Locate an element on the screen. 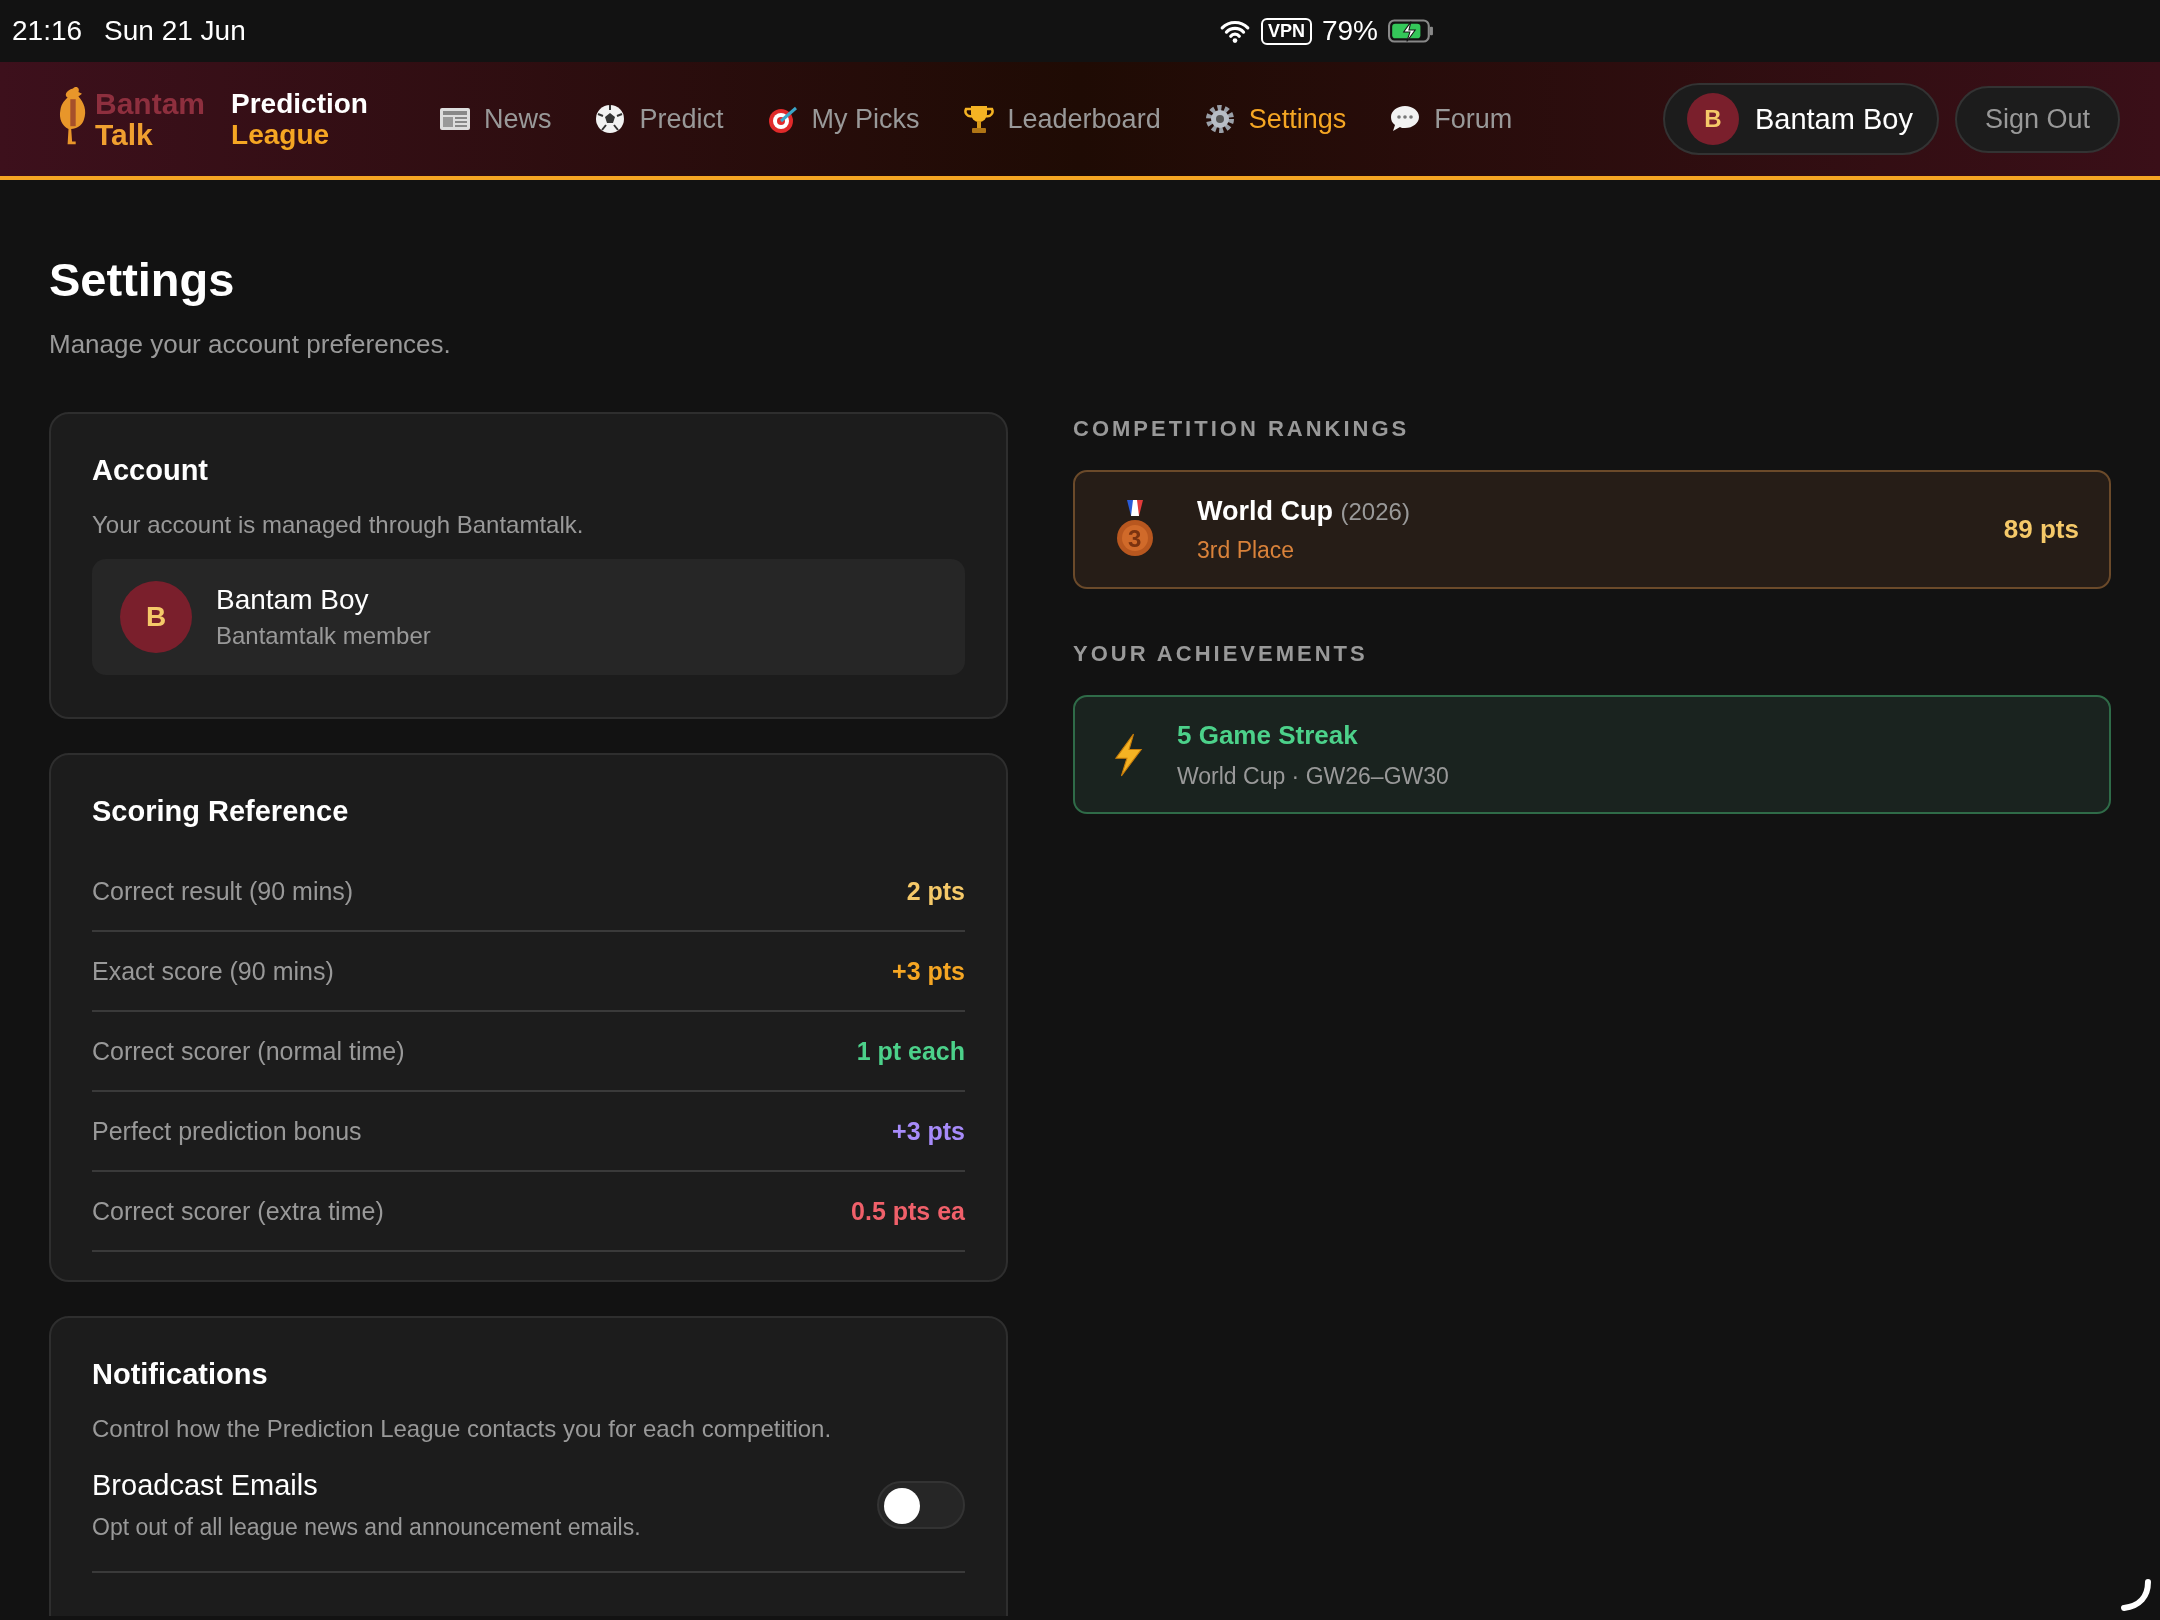 Image resolution: width=2160 pixels, height=1620 pixels. card-title: Account is located at coordinates (150, 470).